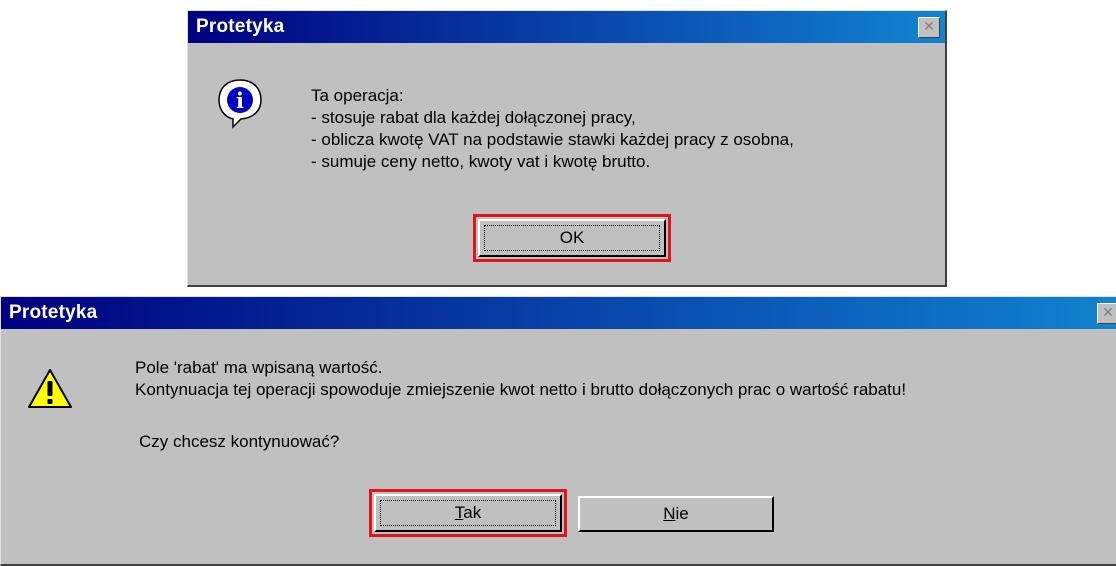 The width and height of the screenshot is (1116, 566). What do you see at coordinates (459, 512) in the screenshot?
I see `yes-mnemonic: T` at bounding box center [459, 512].